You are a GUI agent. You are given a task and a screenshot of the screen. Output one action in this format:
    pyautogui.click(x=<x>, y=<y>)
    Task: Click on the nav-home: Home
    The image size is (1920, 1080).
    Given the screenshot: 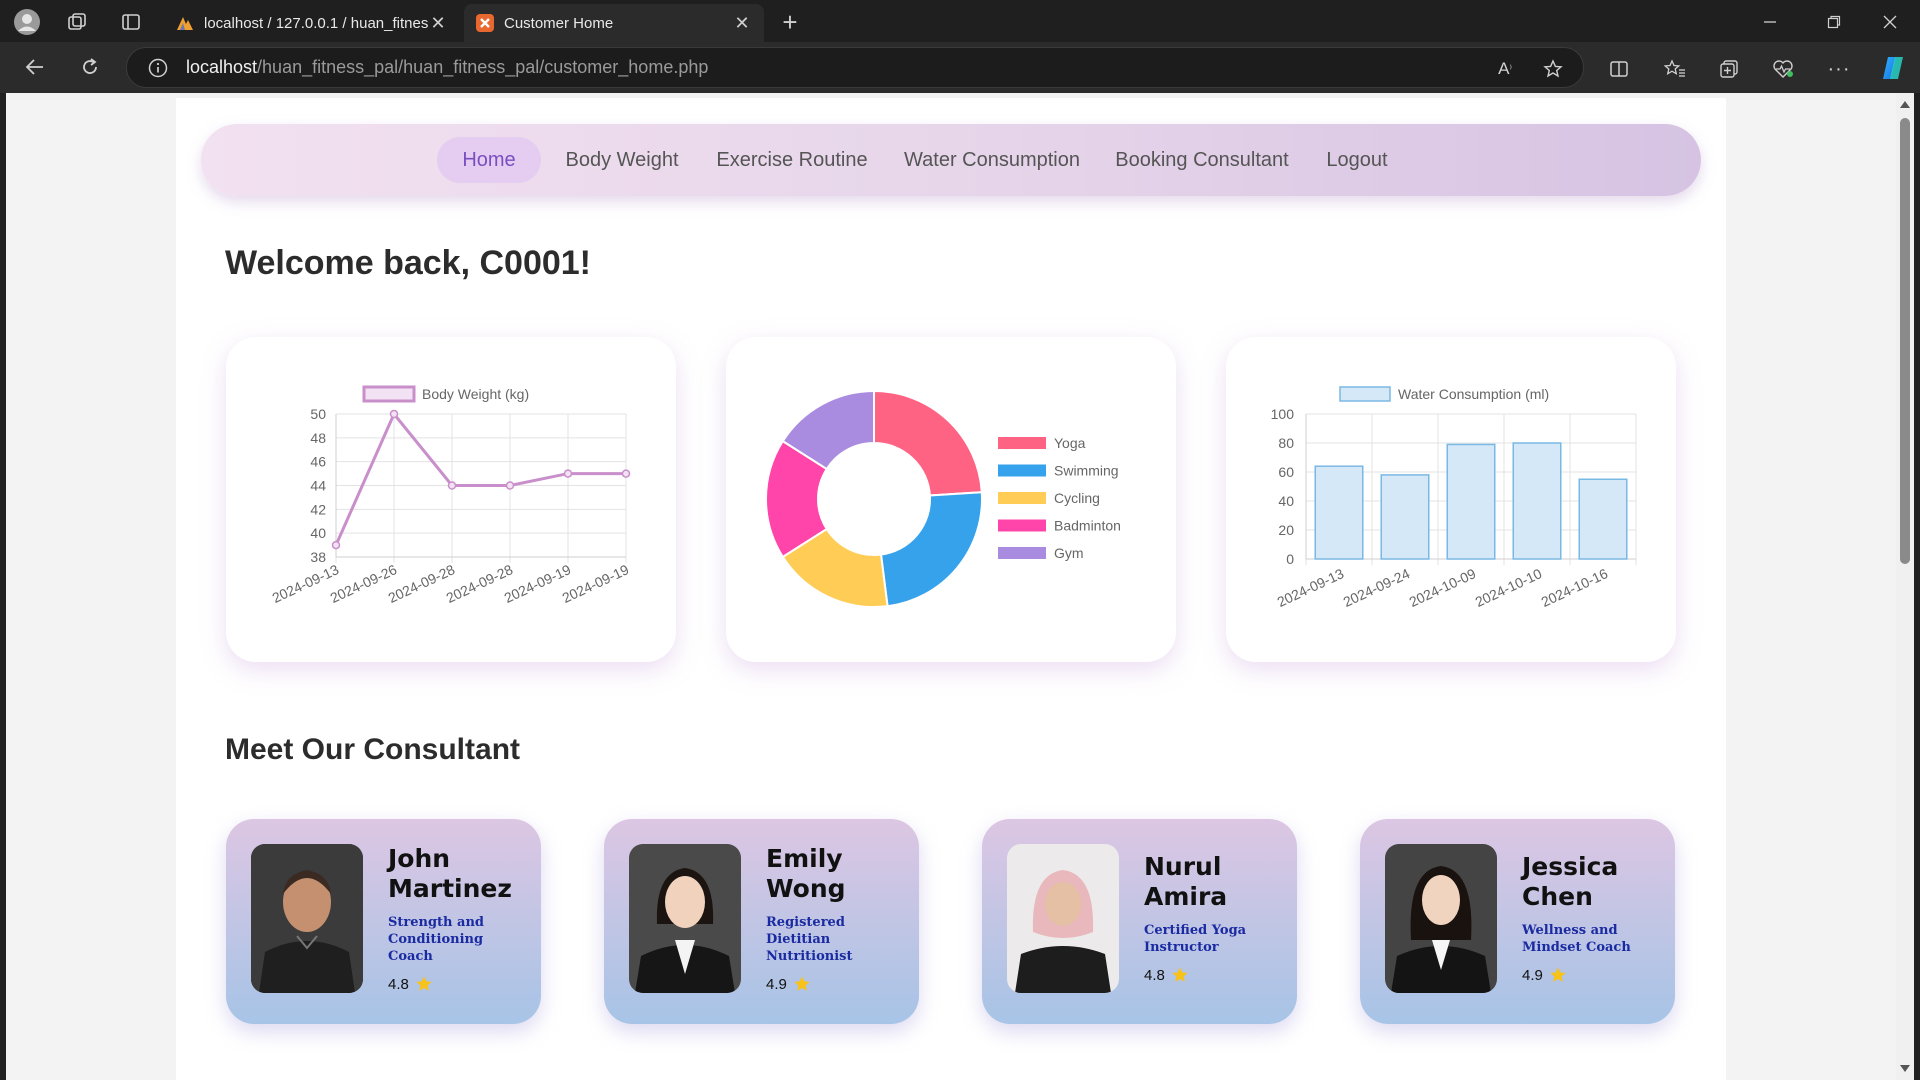 What is the action you would take?
    pyautogui.click(x=489, y=160)
    